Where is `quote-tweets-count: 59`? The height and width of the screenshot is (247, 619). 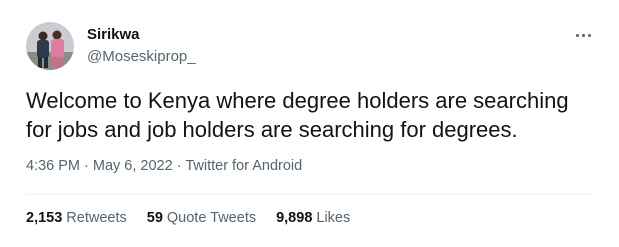 quote-tweets-count: 59 is located at coordinates (154, 218).